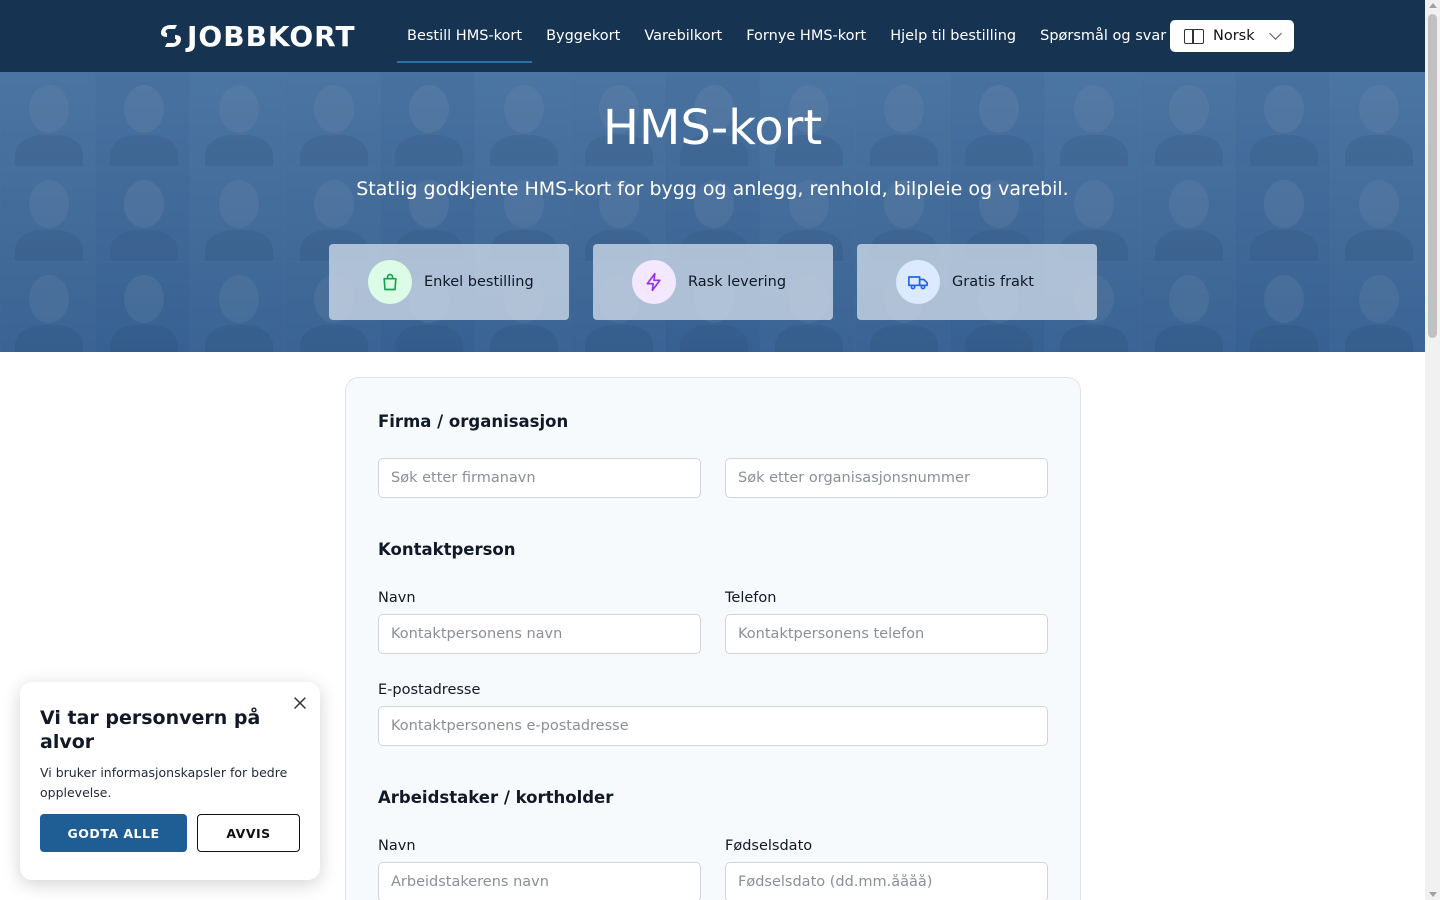 The width and height of the screenshot is (1440, 900). Describe the element at coordinates (248, 833) in the screenshot. I see `decline-button: AVVIS` at that location.